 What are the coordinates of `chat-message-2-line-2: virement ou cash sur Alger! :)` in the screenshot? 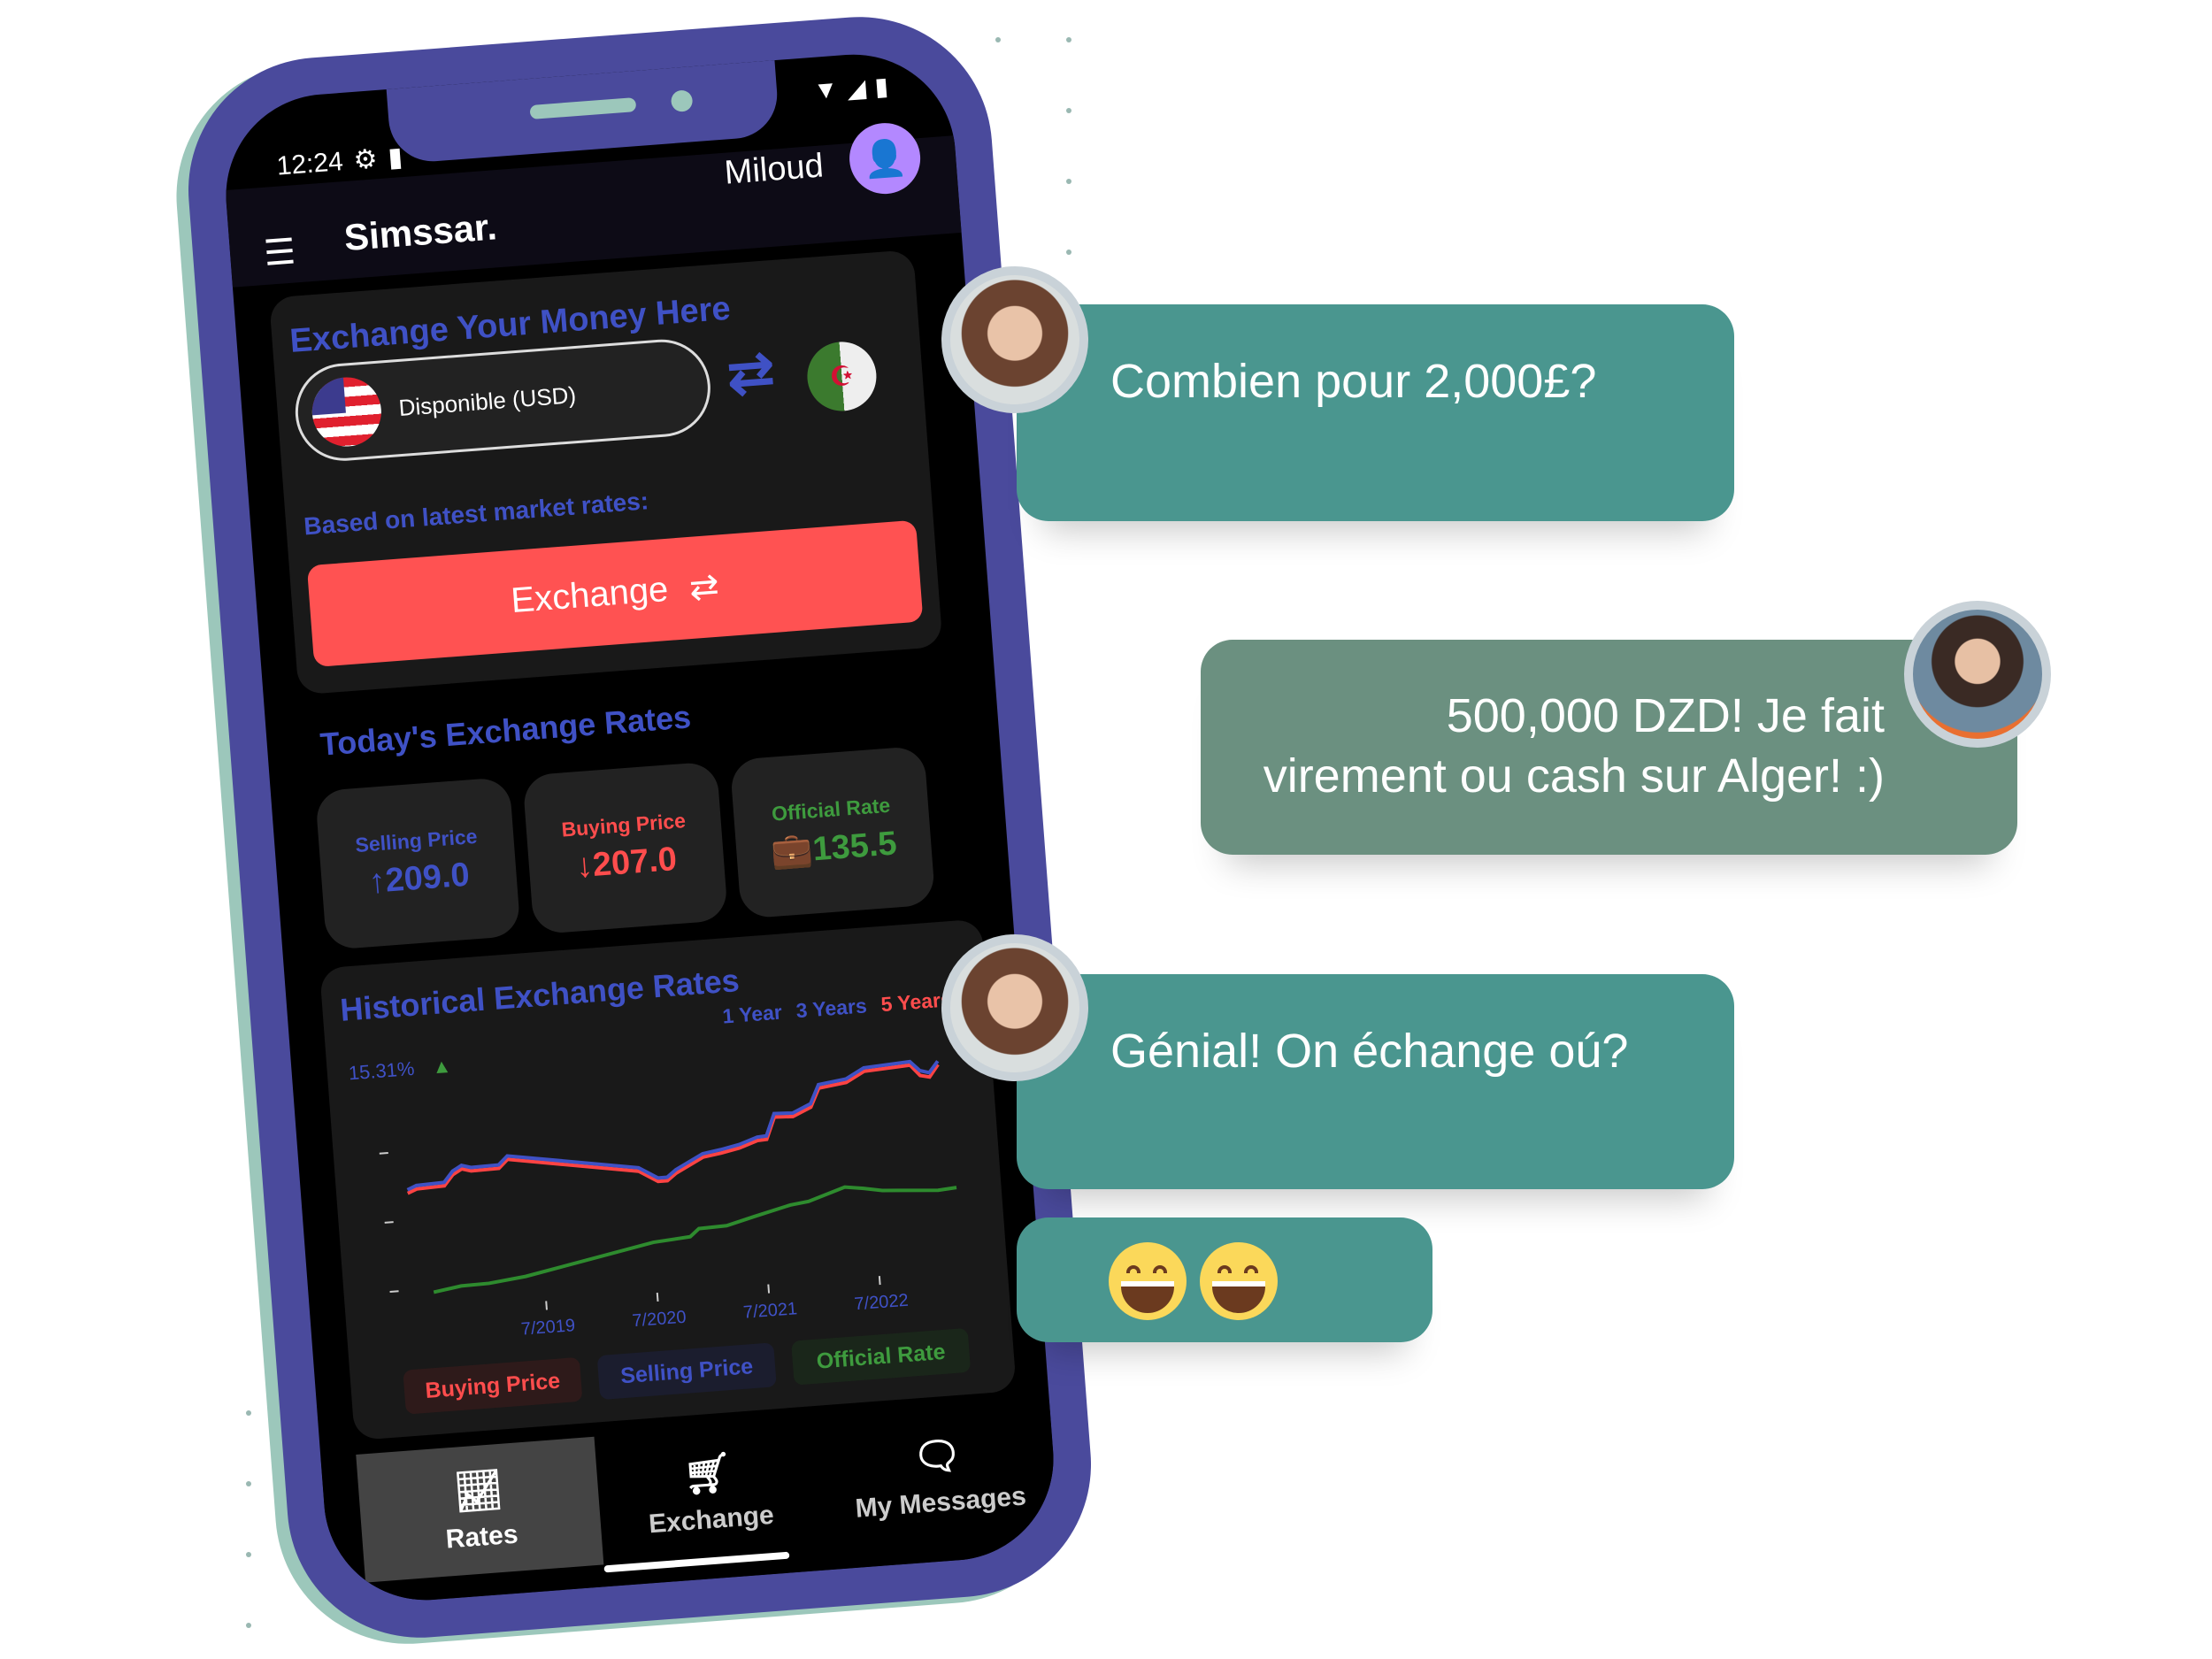 It's located at (1574, 776).